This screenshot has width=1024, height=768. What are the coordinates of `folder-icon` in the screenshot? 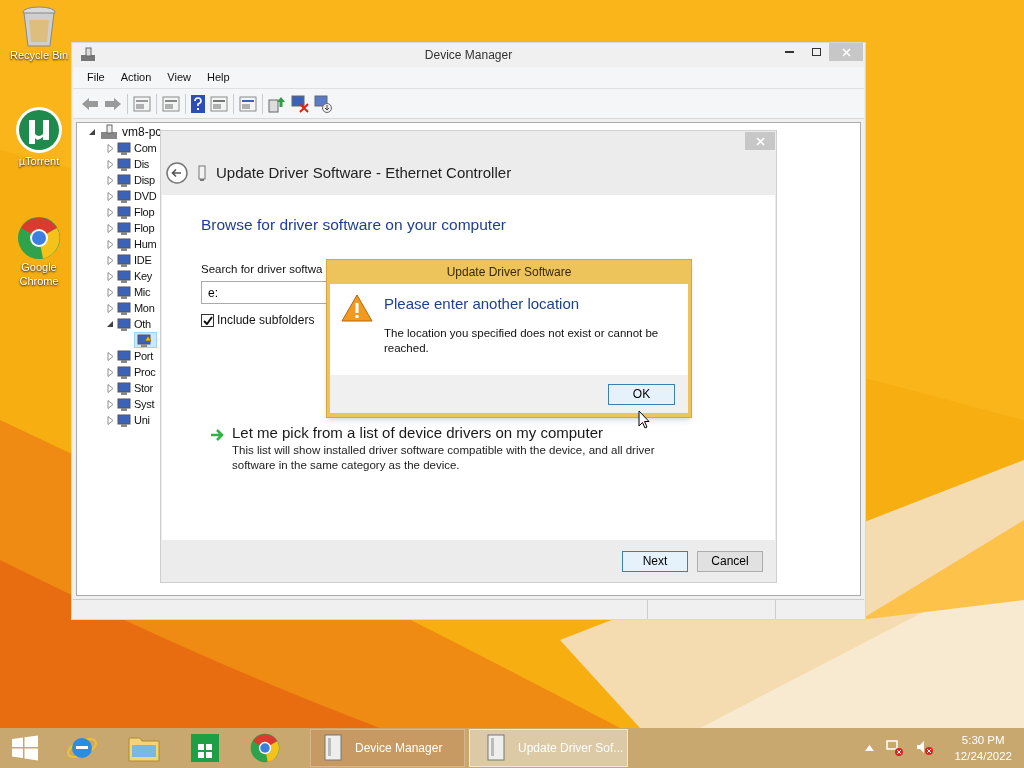 It's located at (144, 748).